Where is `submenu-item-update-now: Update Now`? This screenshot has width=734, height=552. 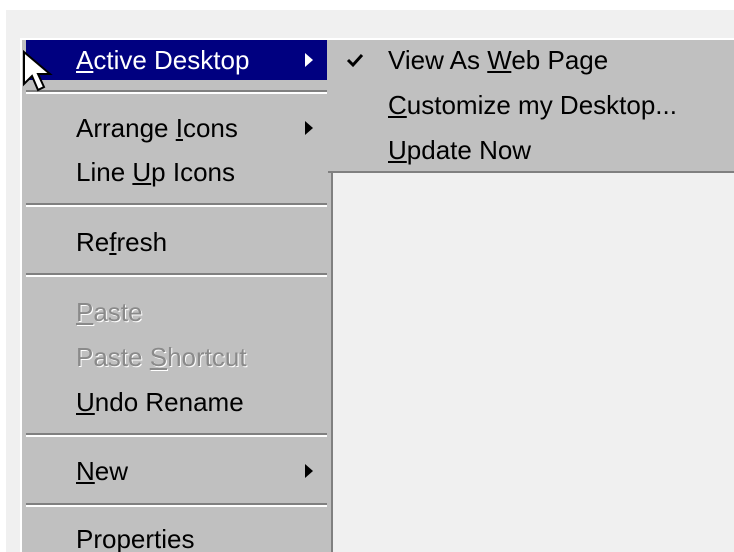
submenu-item-update-now: Update Now is located at coordinates (531, 150).